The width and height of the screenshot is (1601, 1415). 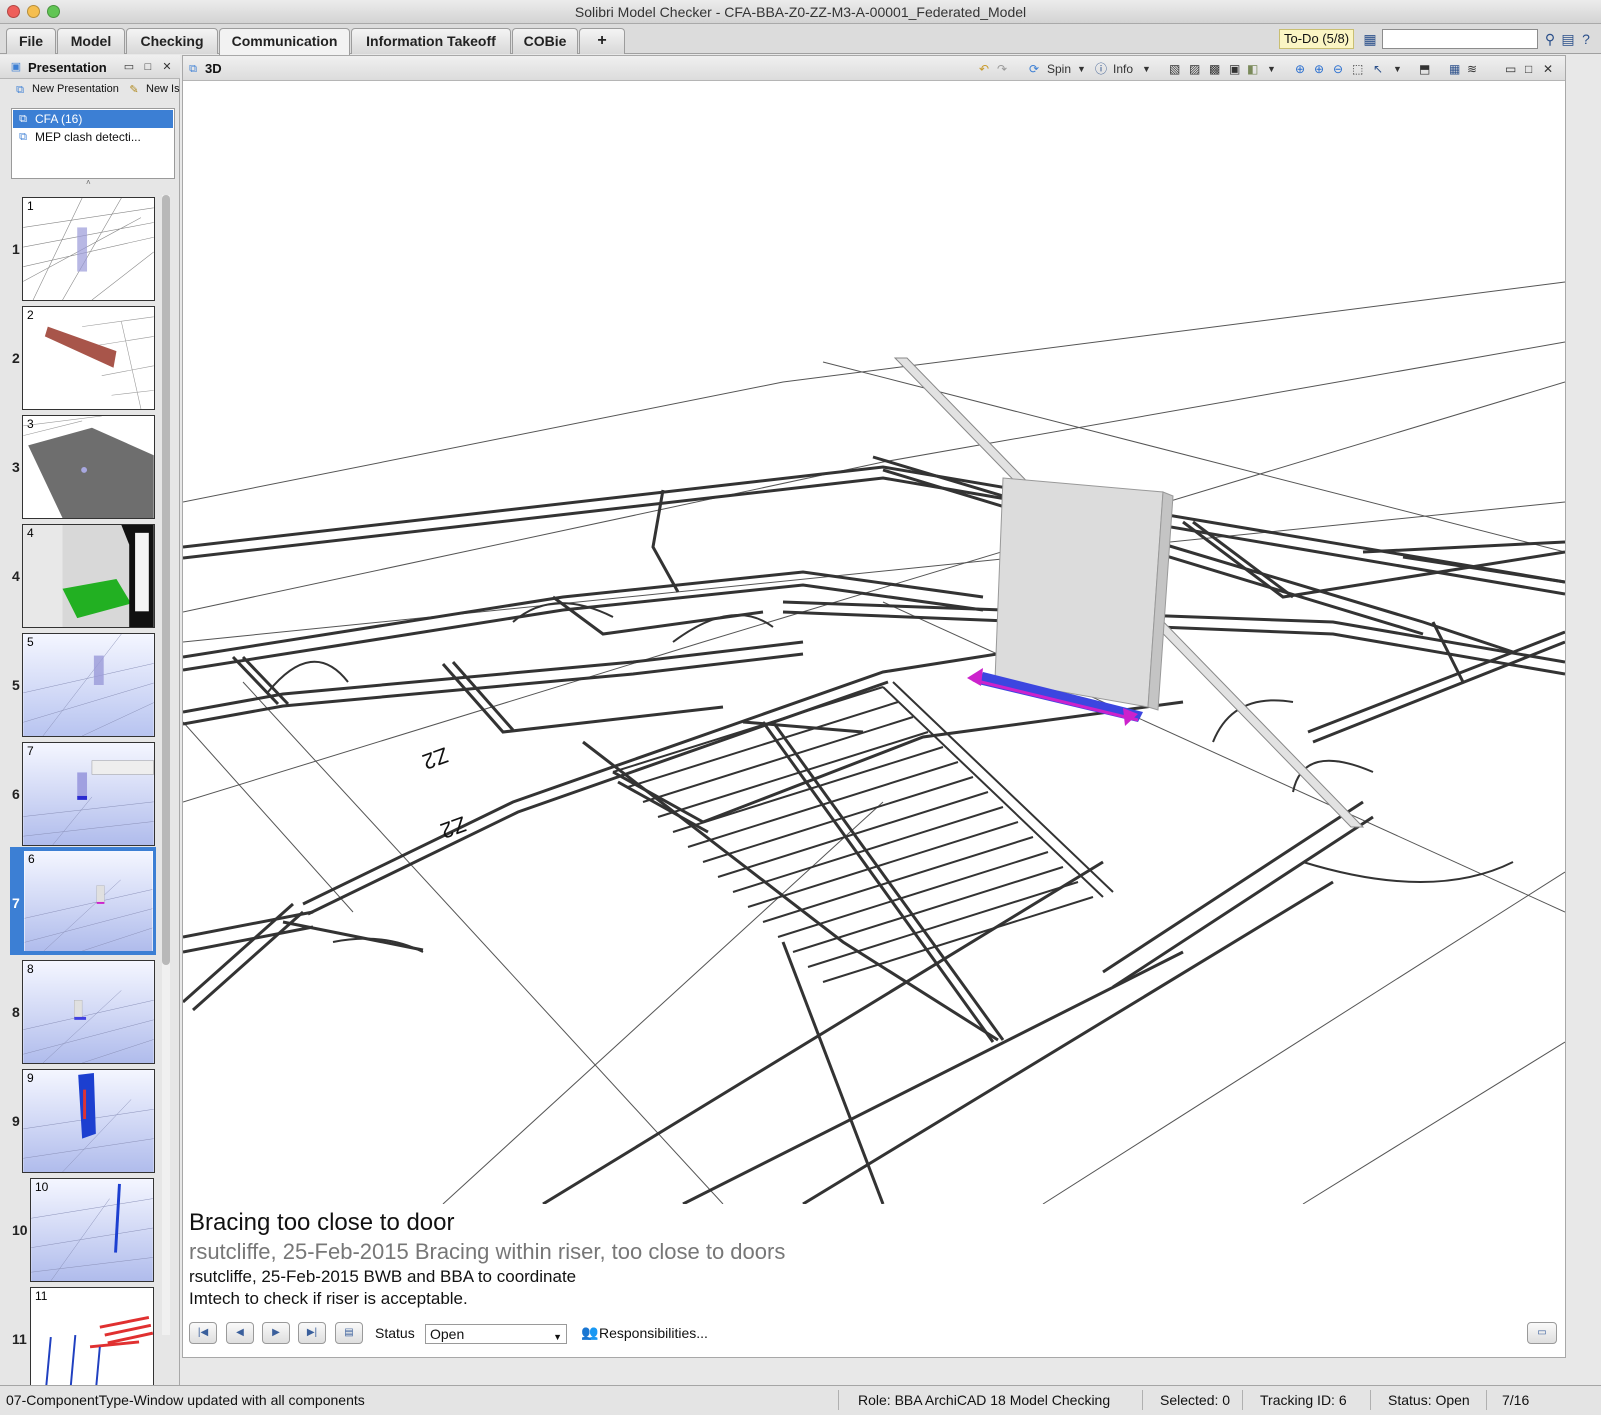 I want to click on slide-index: 8, so click(x=16, y=1012).